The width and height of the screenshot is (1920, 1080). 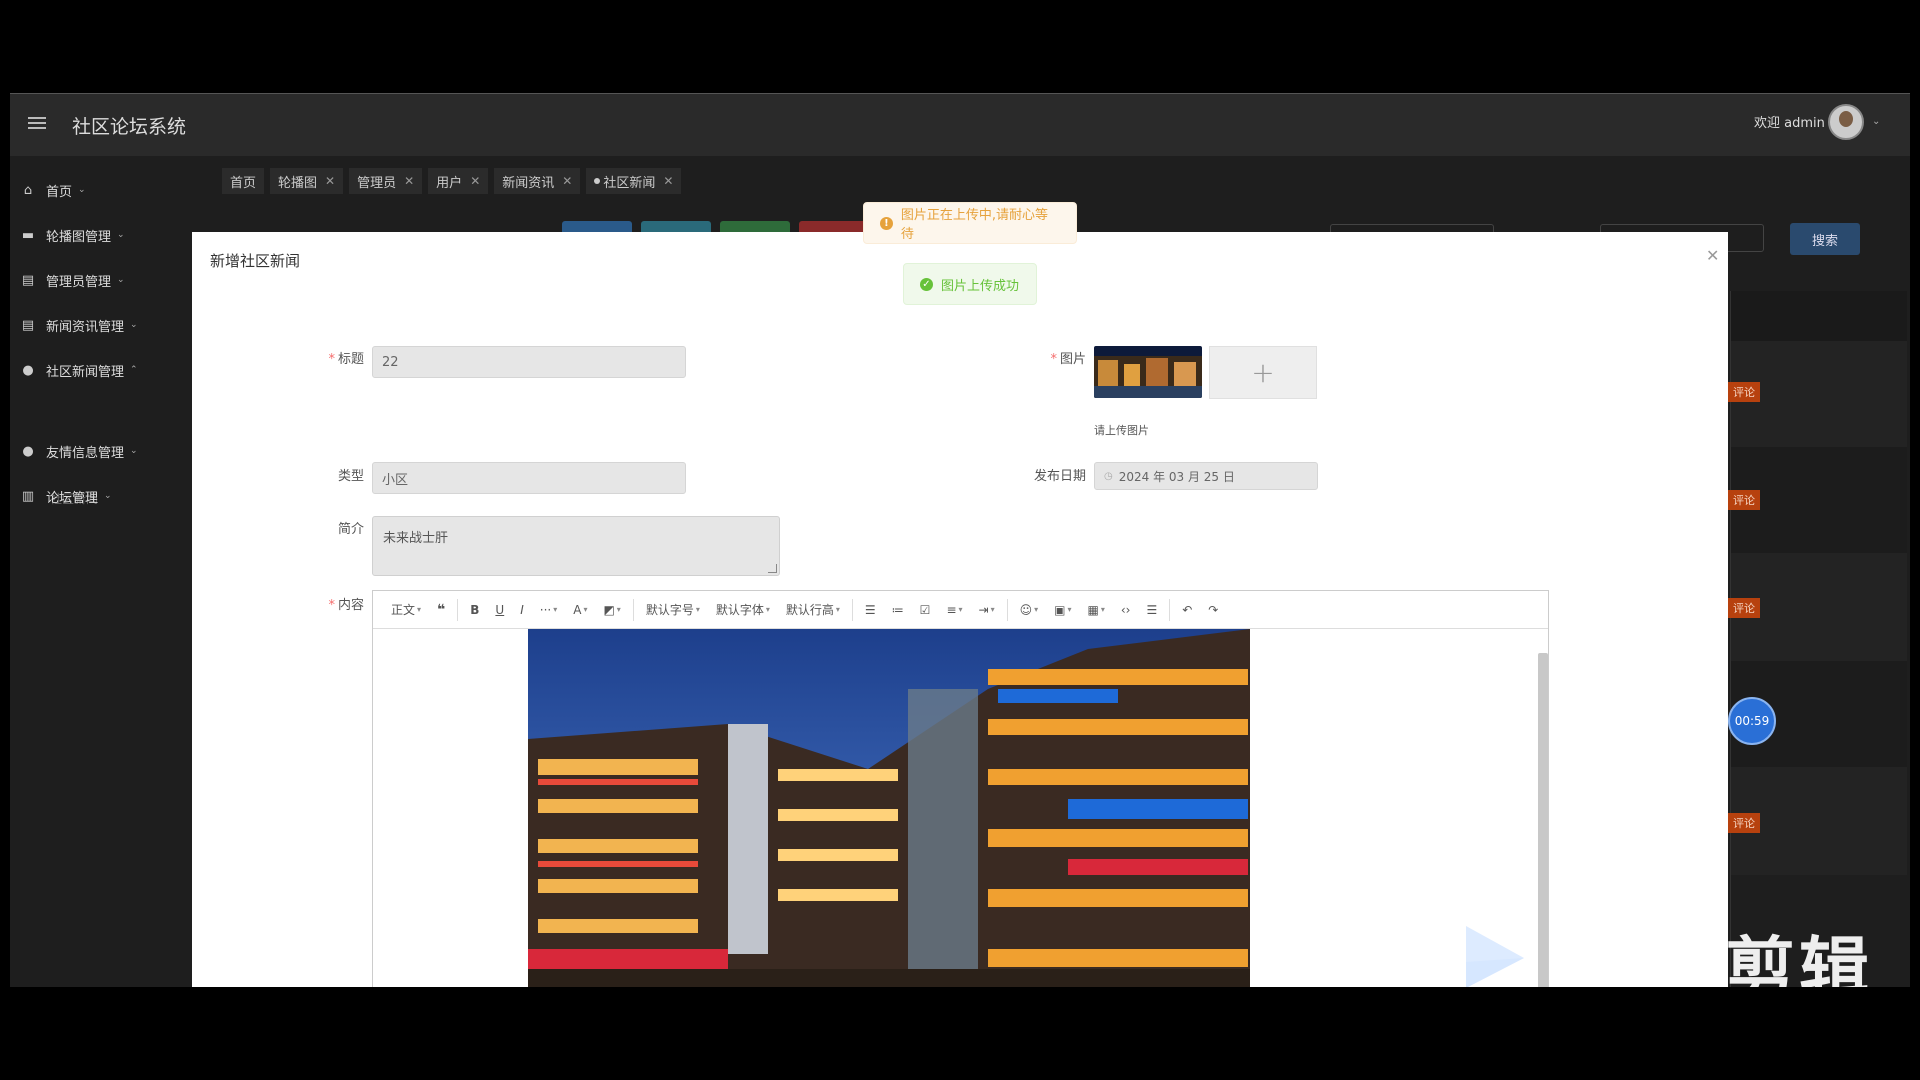 I want to click on sidebar-item-admin: ▤ 管理员管理 ⌄, so click(x=72, y=280).